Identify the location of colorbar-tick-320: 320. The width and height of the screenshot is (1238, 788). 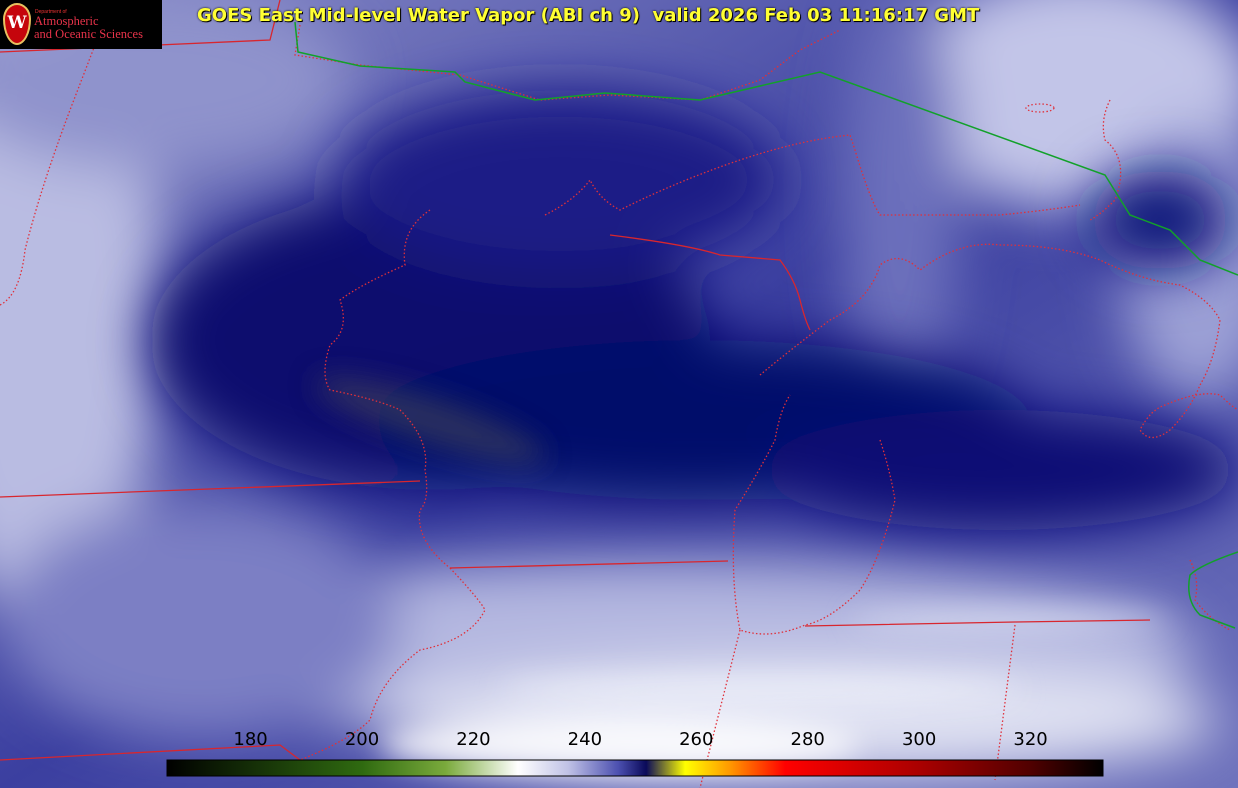
(1030, 739).